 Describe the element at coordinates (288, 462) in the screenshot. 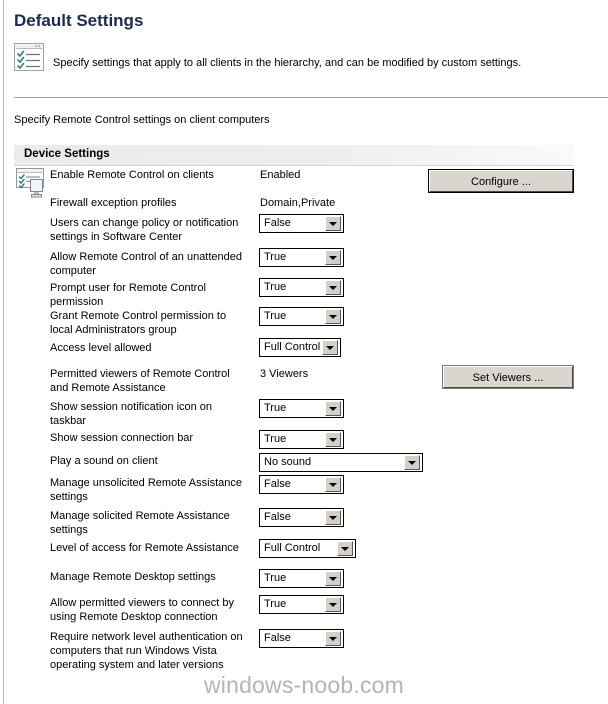

I see `setting-dropdown-value: No sound` at that location.